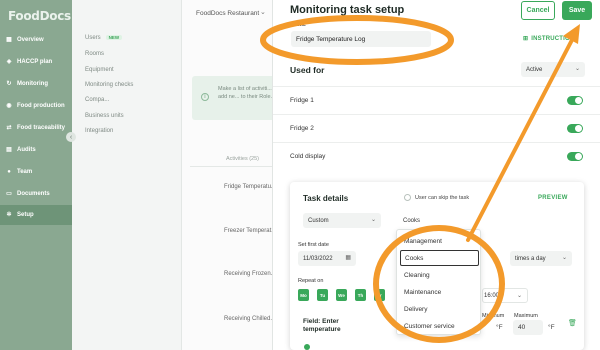 The height and width of the screenshot is (350, 600). I want to click on clipboard-icon: ▤, so click(9, 150).